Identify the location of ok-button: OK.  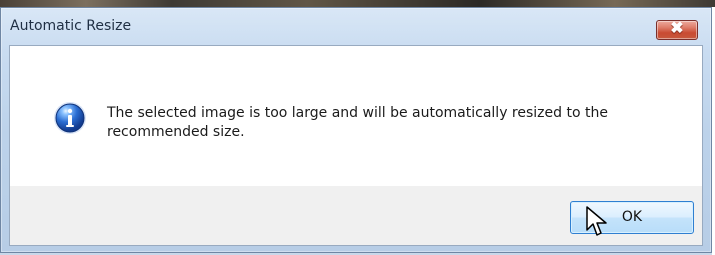
(632, 217).